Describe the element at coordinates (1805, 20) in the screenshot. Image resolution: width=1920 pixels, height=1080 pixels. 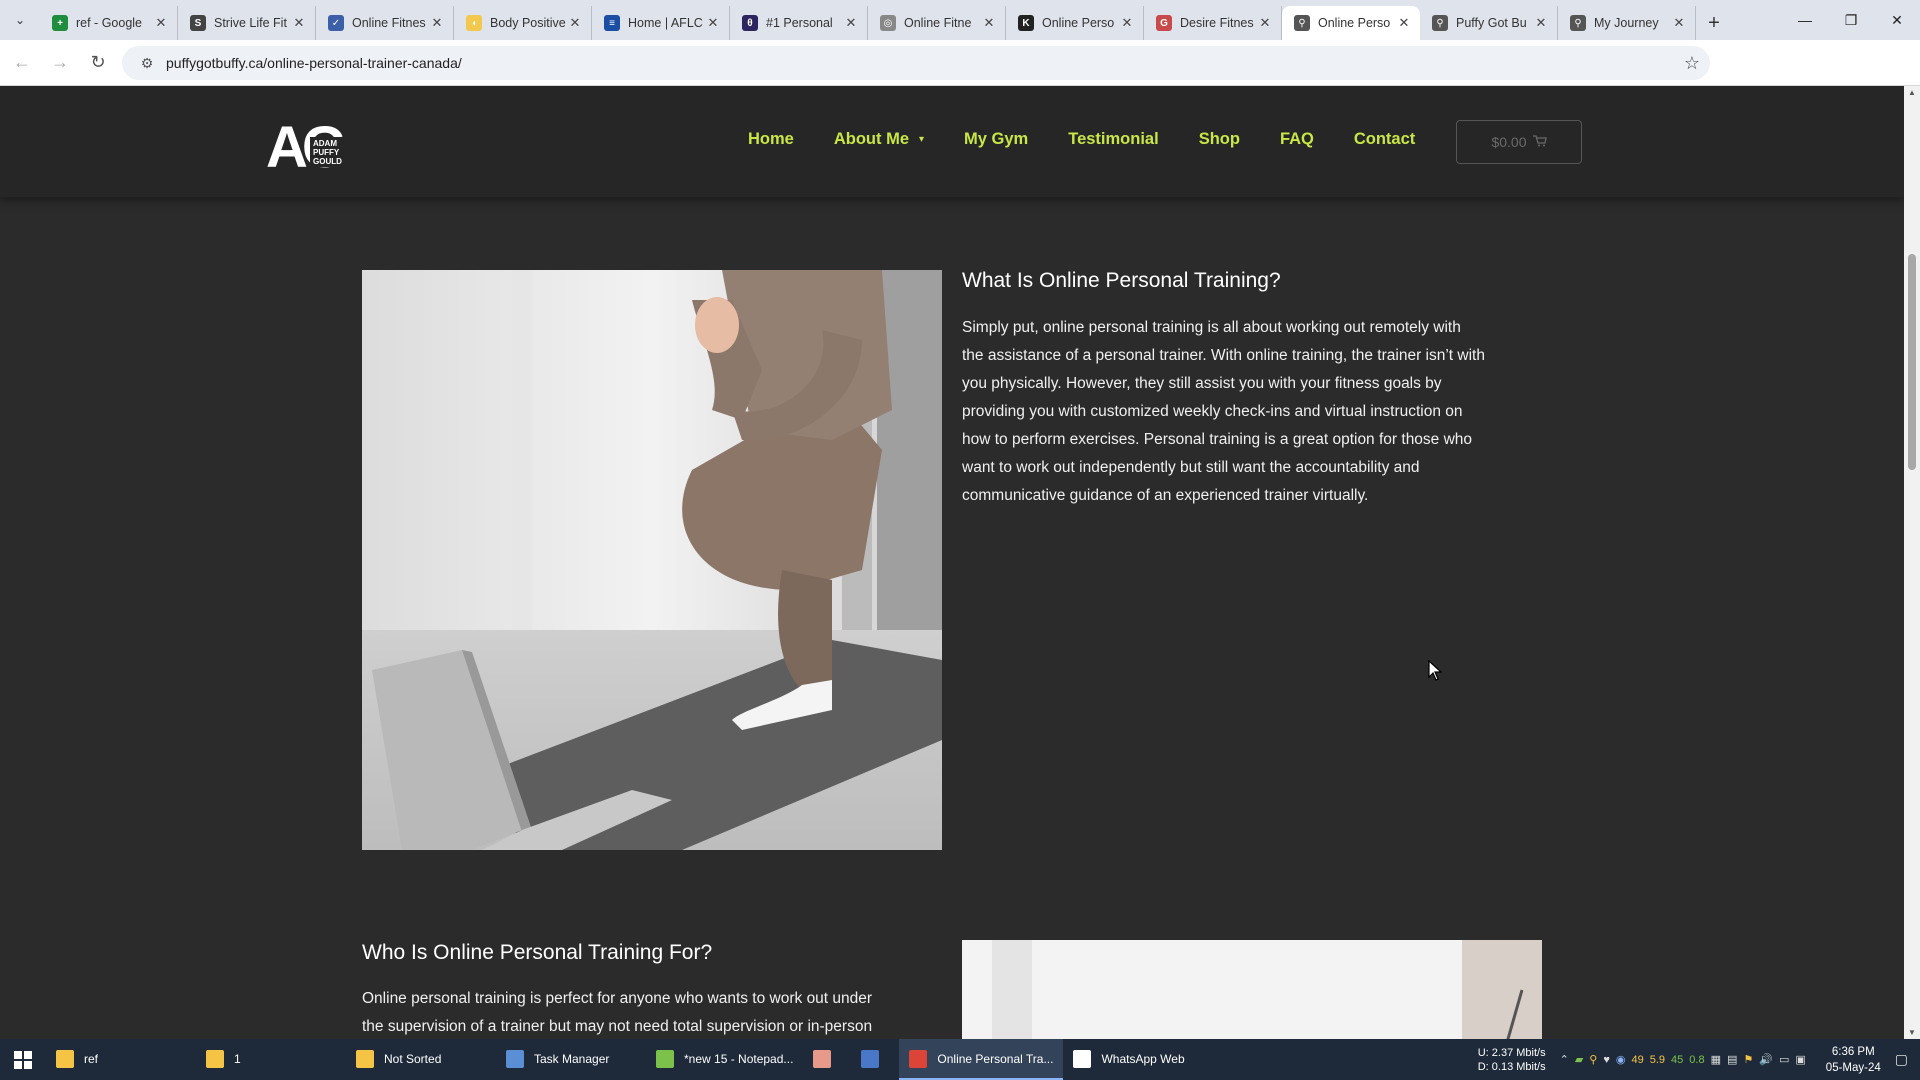
I see `minimize-icon: —` at that location.